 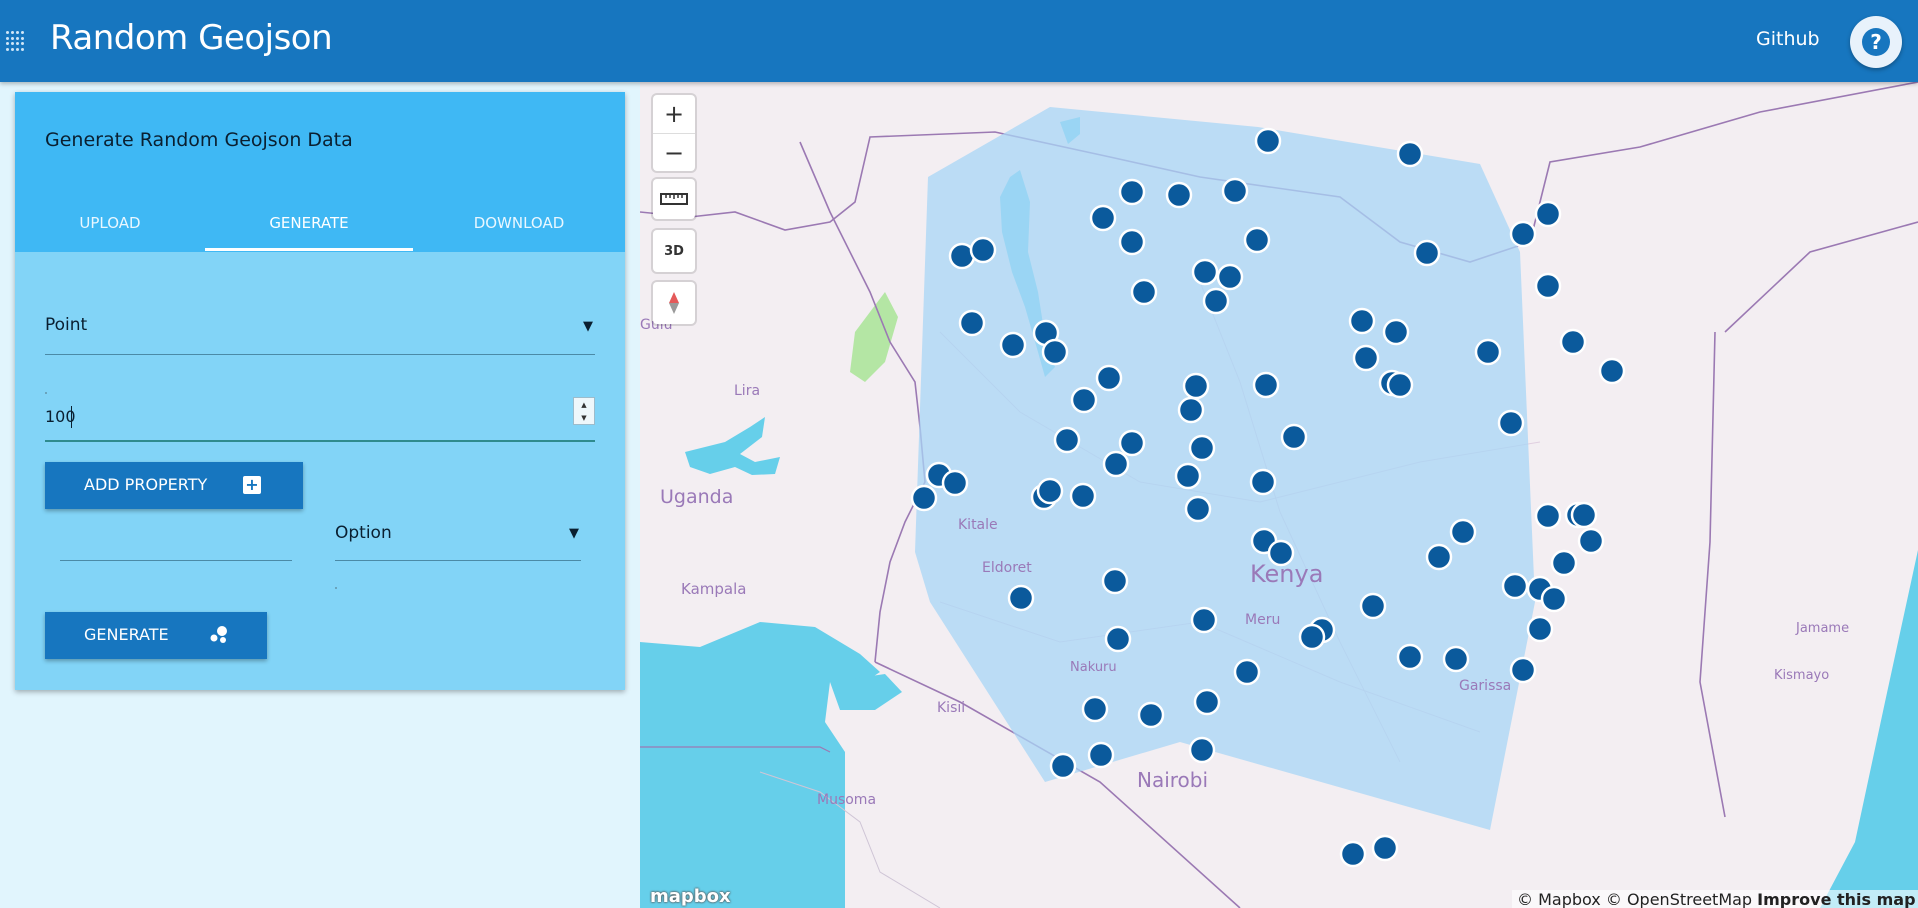 What do you see at coordinates (847, 800) in the screenshot?
I see `map-label-musoma: Musoma` at bounding box center [847, 800].